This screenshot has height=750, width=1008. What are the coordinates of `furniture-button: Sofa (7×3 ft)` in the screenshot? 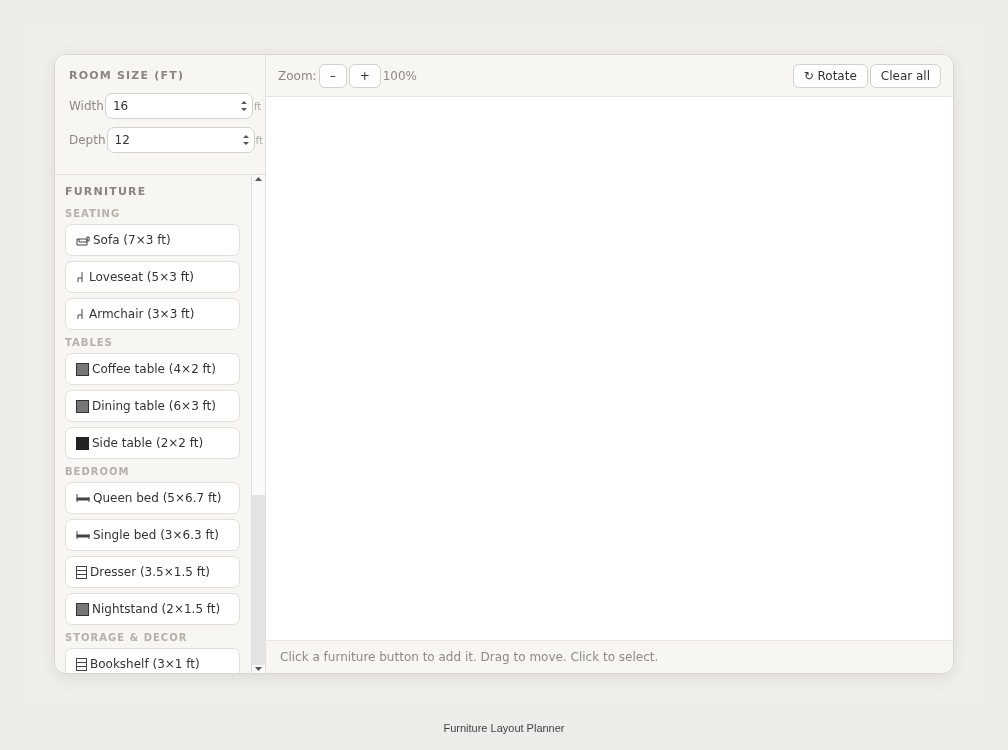 It's located at (152, 240).